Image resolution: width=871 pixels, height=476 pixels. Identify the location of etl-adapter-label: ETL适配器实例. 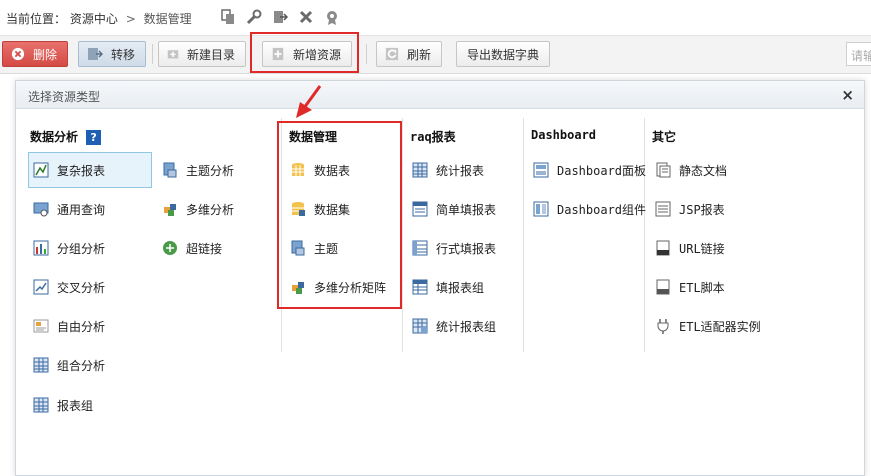
(720, 326).